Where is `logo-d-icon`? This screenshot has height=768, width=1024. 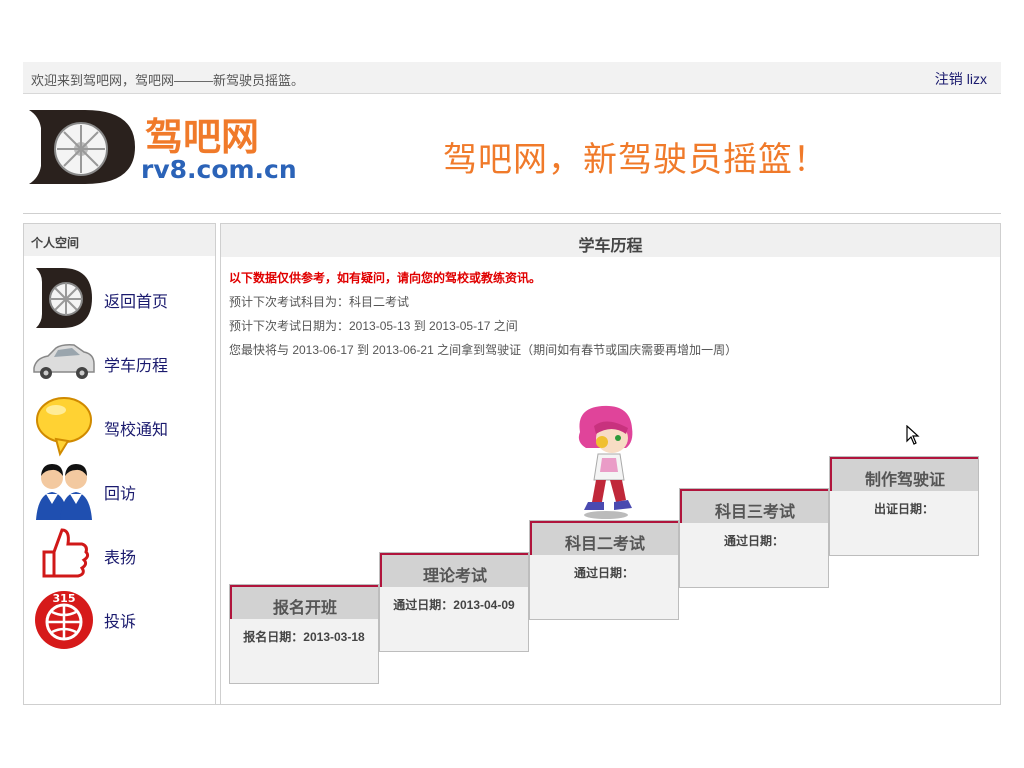 logo-d-icon is located at coordinates (64, 298).